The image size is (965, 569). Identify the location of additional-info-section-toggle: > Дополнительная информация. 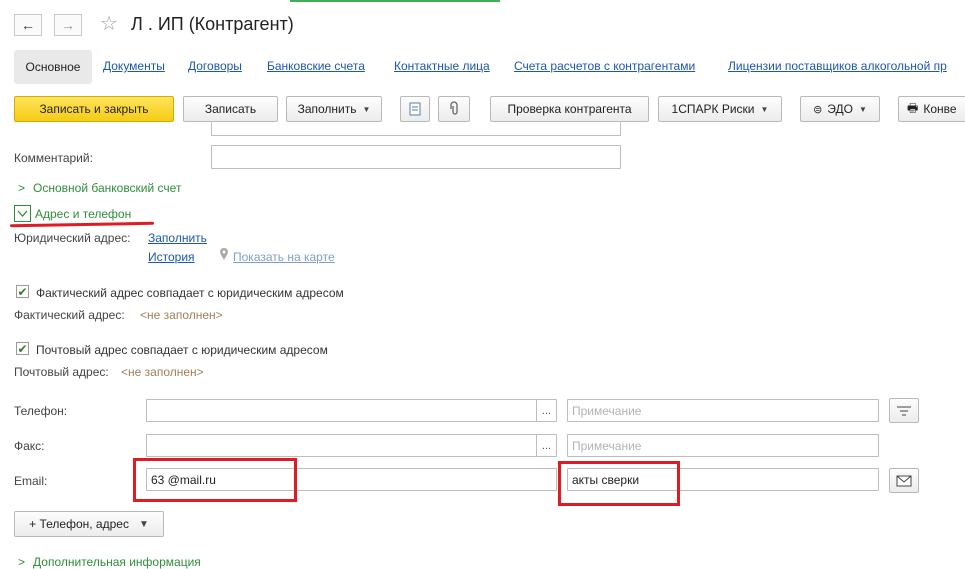
(109, 562).